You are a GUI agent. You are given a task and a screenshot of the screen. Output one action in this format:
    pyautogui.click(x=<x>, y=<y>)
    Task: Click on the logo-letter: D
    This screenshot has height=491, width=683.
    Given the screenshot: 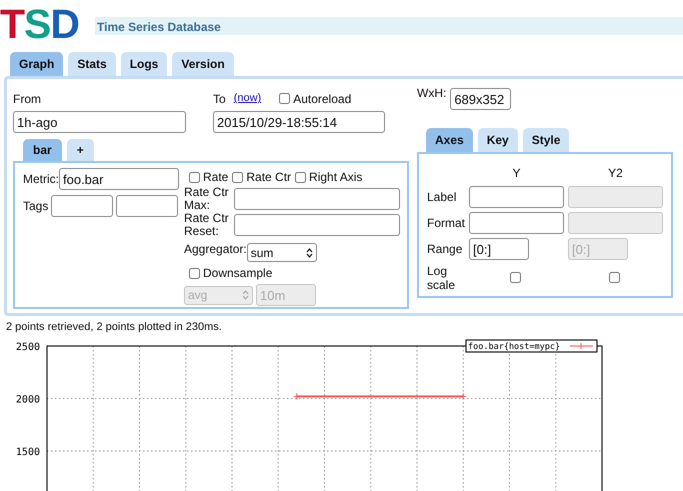 What is the action you would take?
    pyautogui.click(x=65, y=24)
    